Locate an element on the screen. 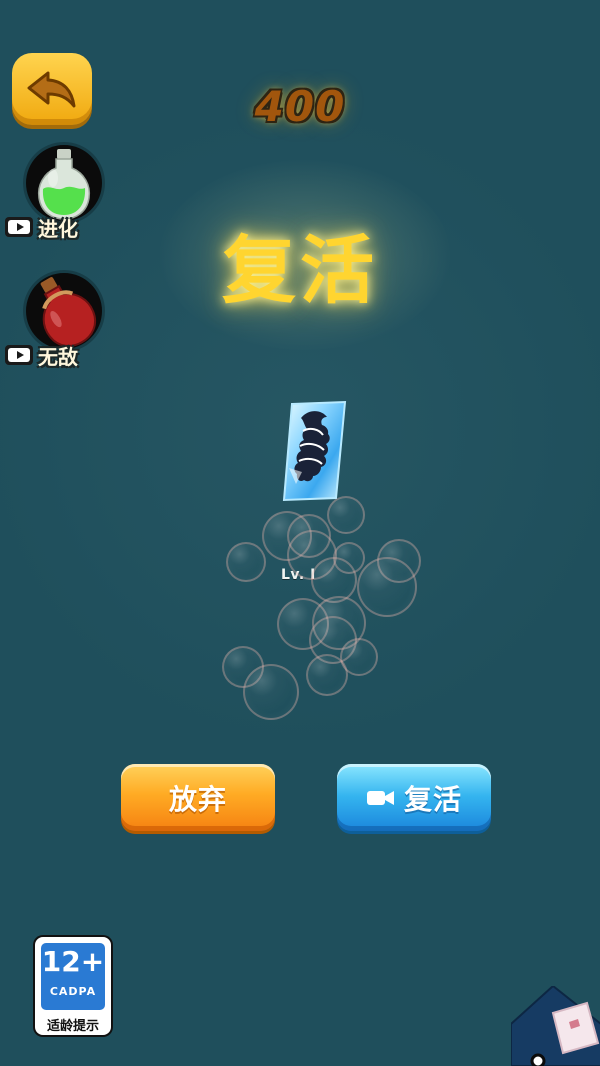  give-up-button: 放弃 is located at coordinates (198, 797).